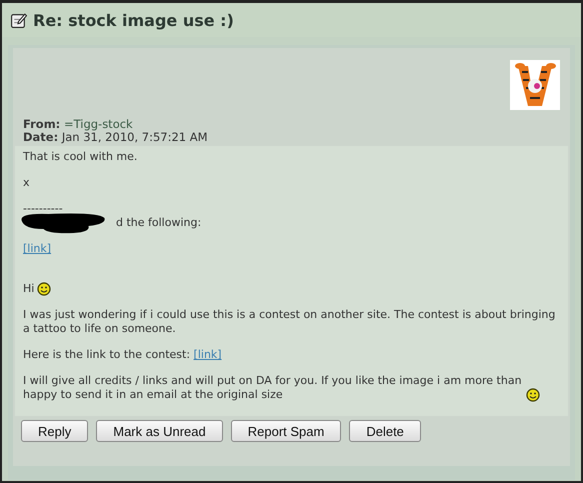 The width and height of the screenshot is (583, 483). What do you see at coordinates (135, 137) in the screenshot?
I see `date-value: Jan 31, 2010, 7:57:21 AM` at bounding box center [135, 137].